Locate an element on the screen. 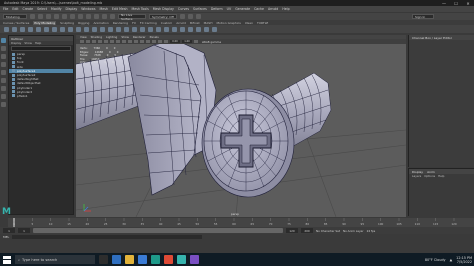  select-by-hierarchy-icon is located at coordinates (72, 16).